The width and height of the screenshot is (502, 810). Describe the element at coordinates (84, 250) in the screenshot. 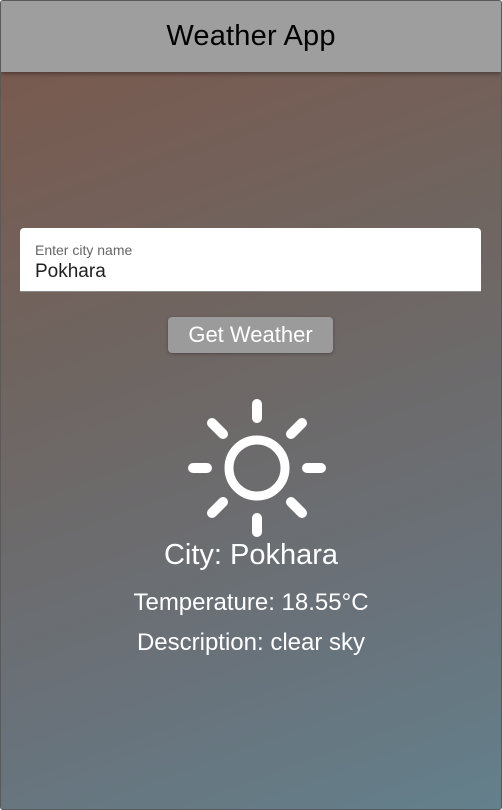

I see `city-name-label: Enter city name` at that location.